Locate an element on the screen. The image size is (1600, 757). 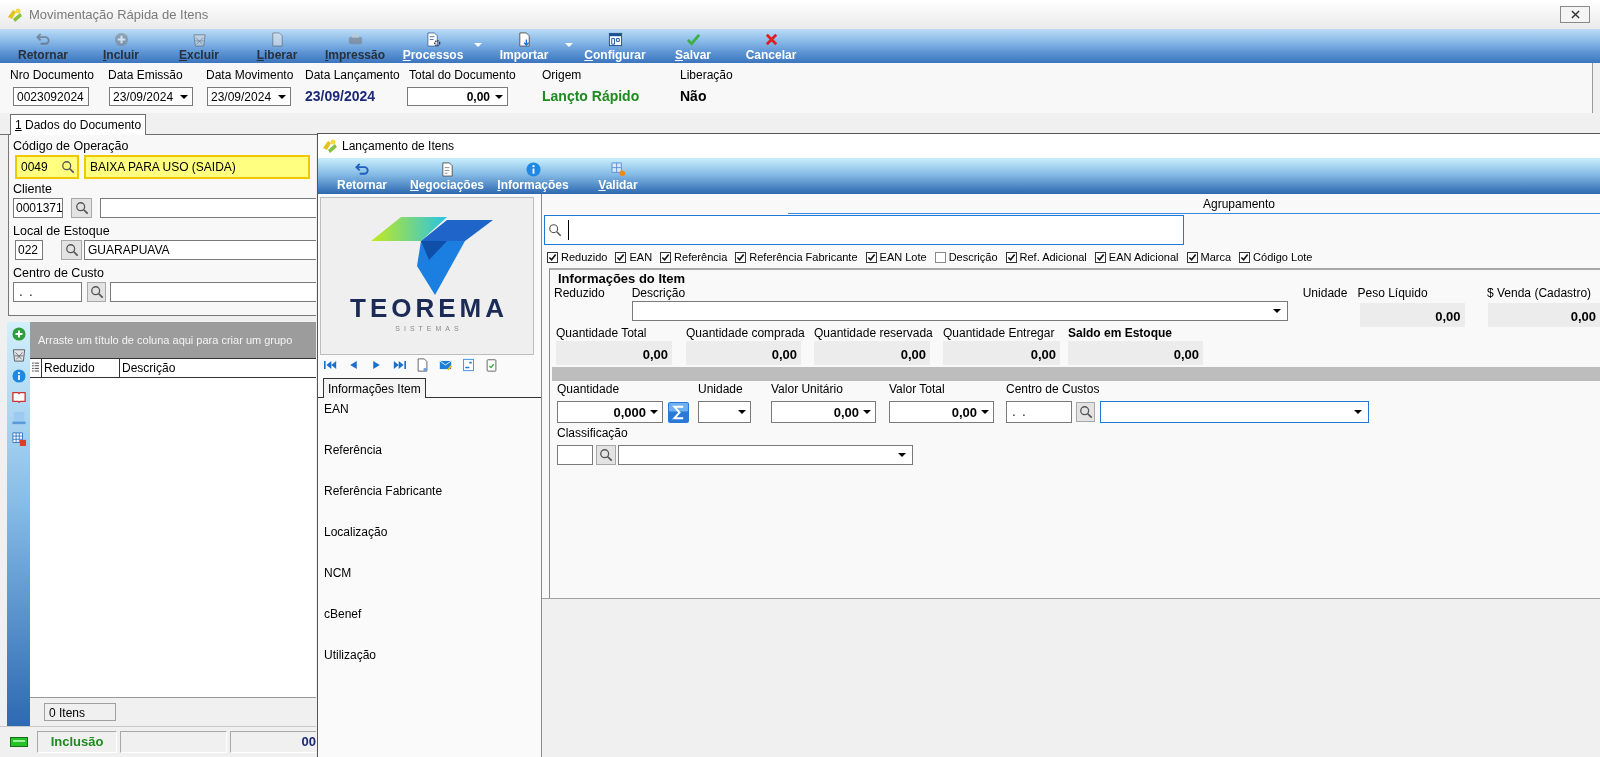
description-field: BAIXA PARA USO (SAIDA) is located at coordinates (197, 167).